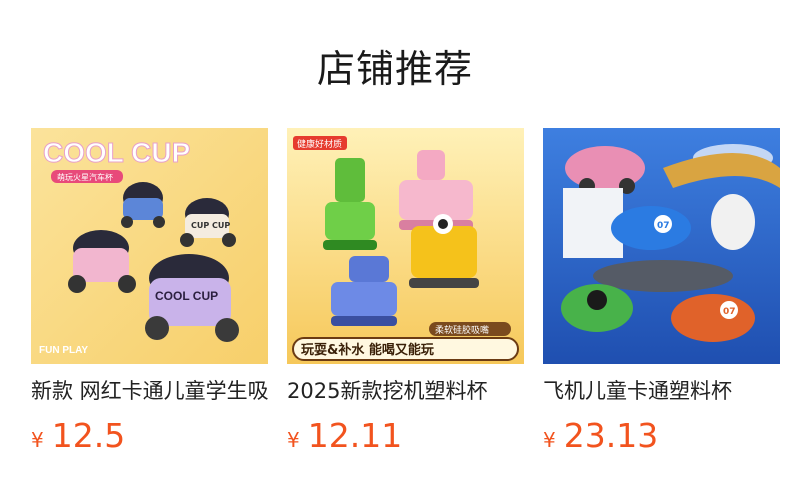 Image resolution: width=790 pixels, height=496 pixels. I want to click on product-name: 2025新款挖机塑料杯, so click(405, 391).